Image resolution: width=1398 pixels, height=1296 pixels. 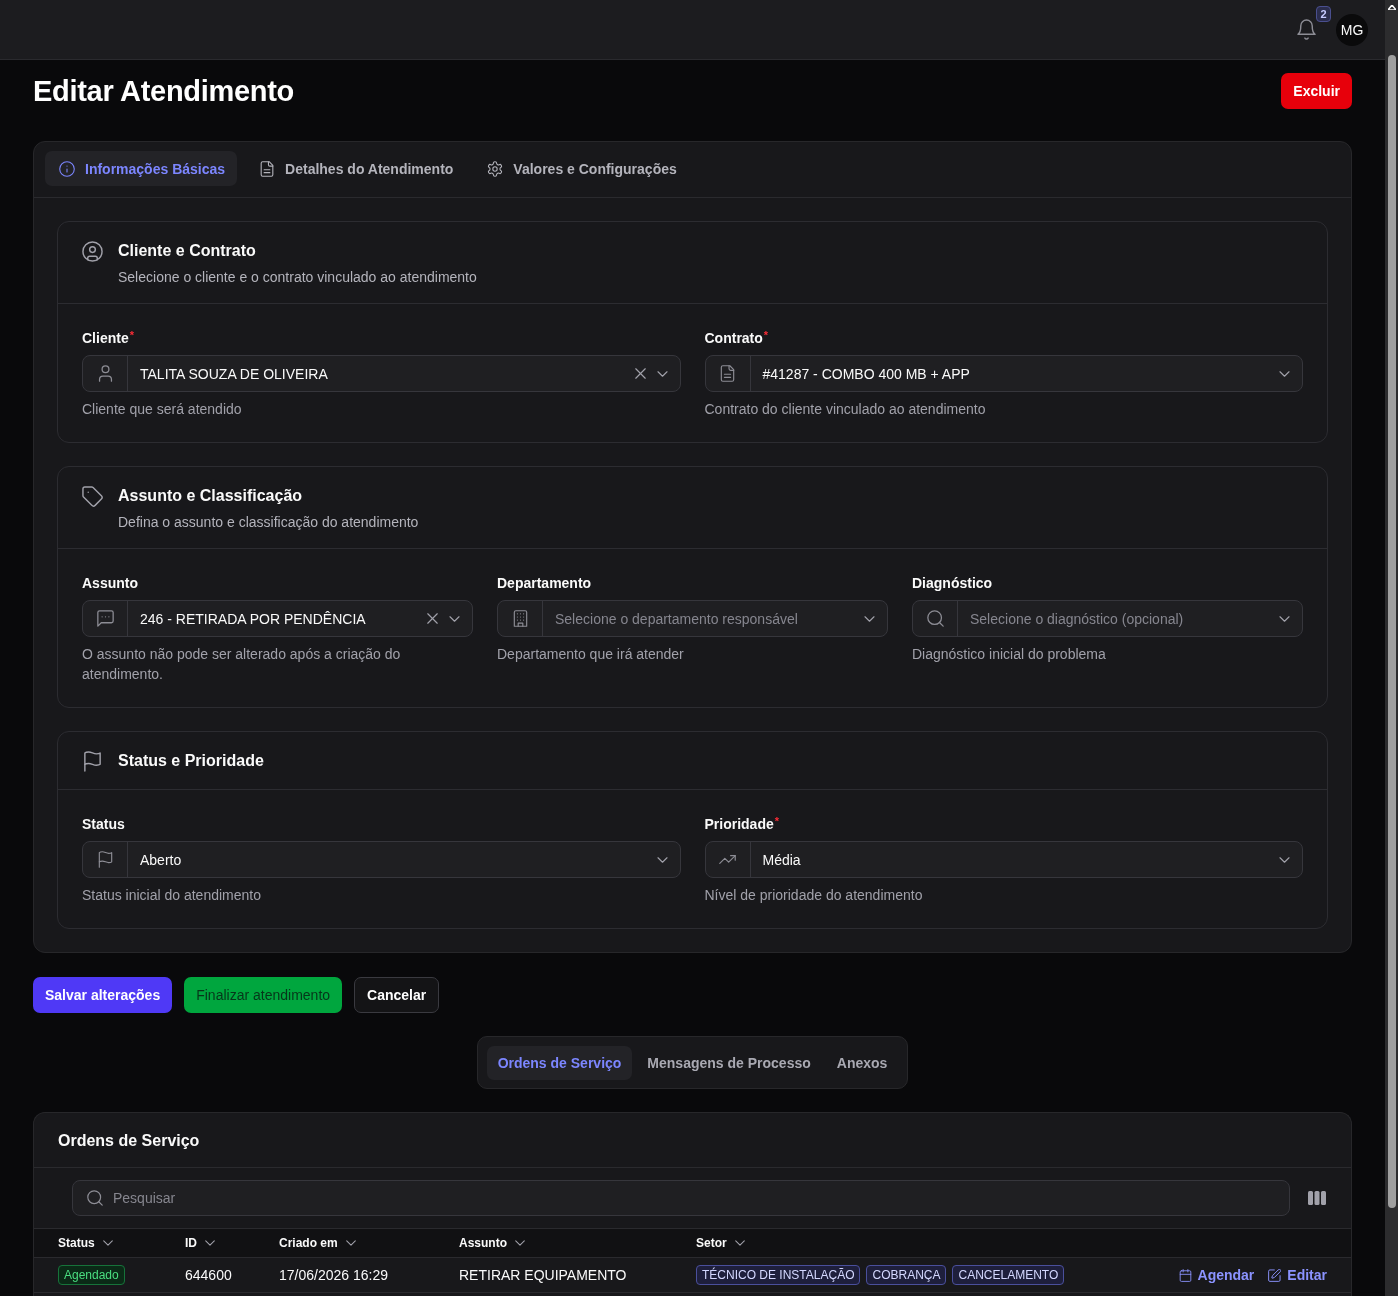 I want to click on column-header: Setor, so click(x=1011, y=1243).